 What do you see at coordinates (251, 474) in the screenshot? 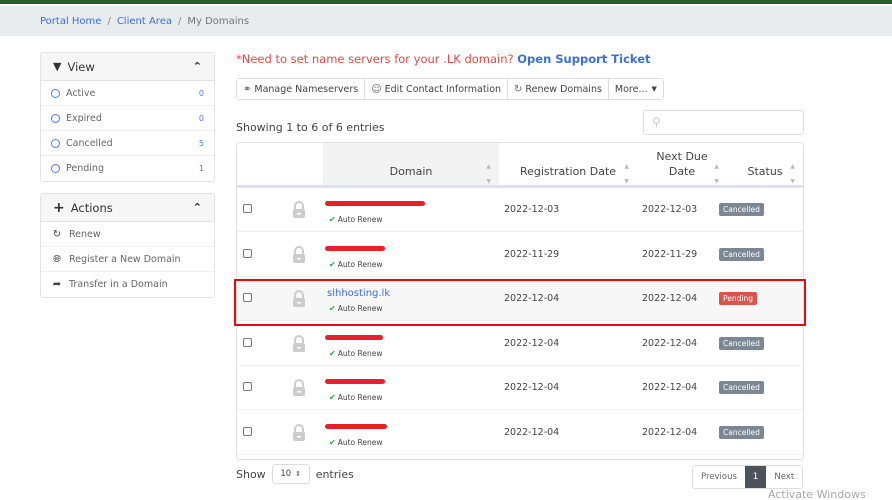
I see `show-label: Show` at bounding box center [251, 474].